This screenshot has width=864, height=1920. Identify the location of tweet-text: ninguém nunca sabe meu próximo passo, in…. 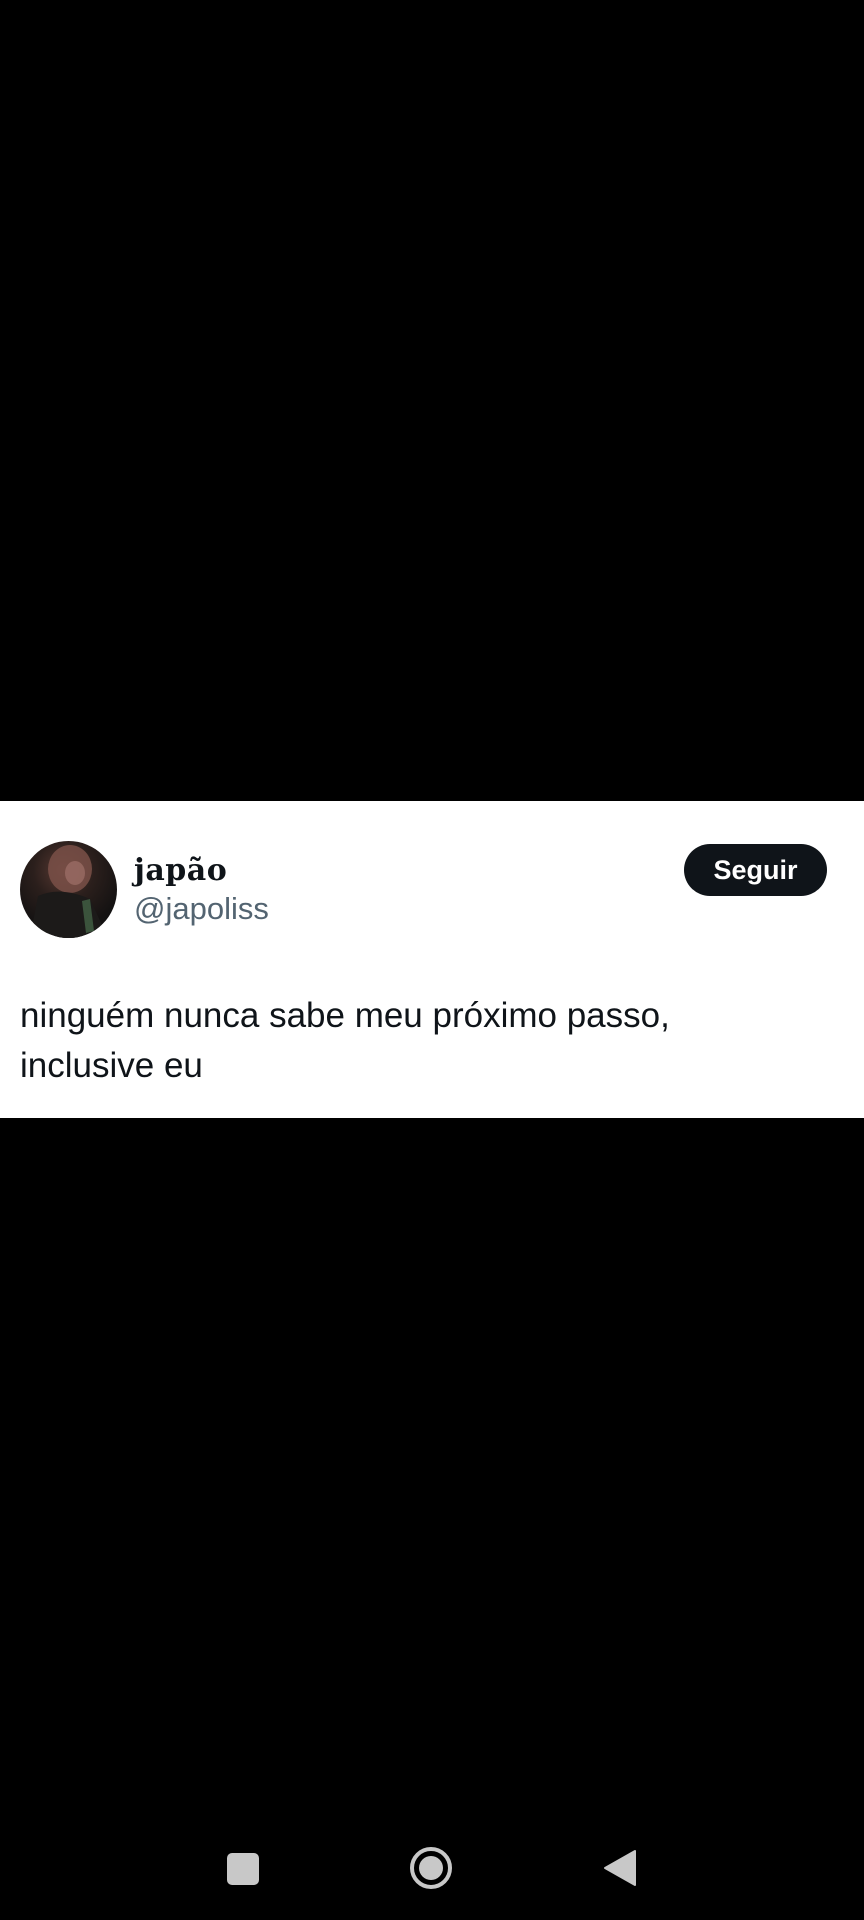
(420, 1041).